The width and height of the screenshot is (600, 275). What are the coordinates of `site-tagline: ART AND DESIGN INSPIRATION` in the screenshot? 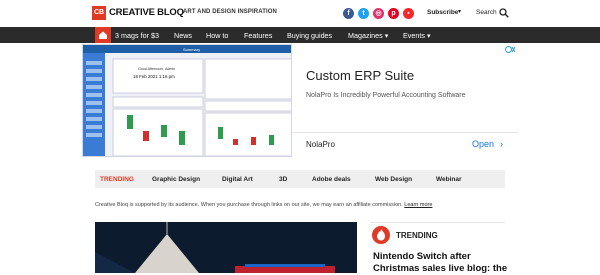 It's located at (230, 12).